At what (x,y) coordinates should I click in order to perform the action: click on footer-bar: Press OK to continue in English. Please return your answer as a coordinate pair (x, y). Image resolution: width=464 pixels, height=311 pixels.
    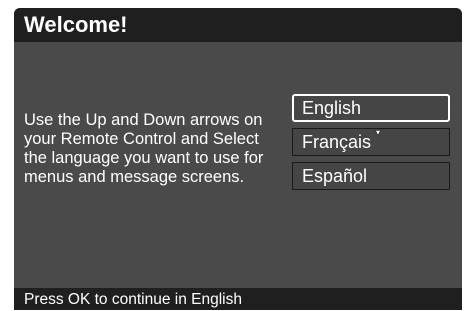
    Looking at the image, I should click on (238, 299).